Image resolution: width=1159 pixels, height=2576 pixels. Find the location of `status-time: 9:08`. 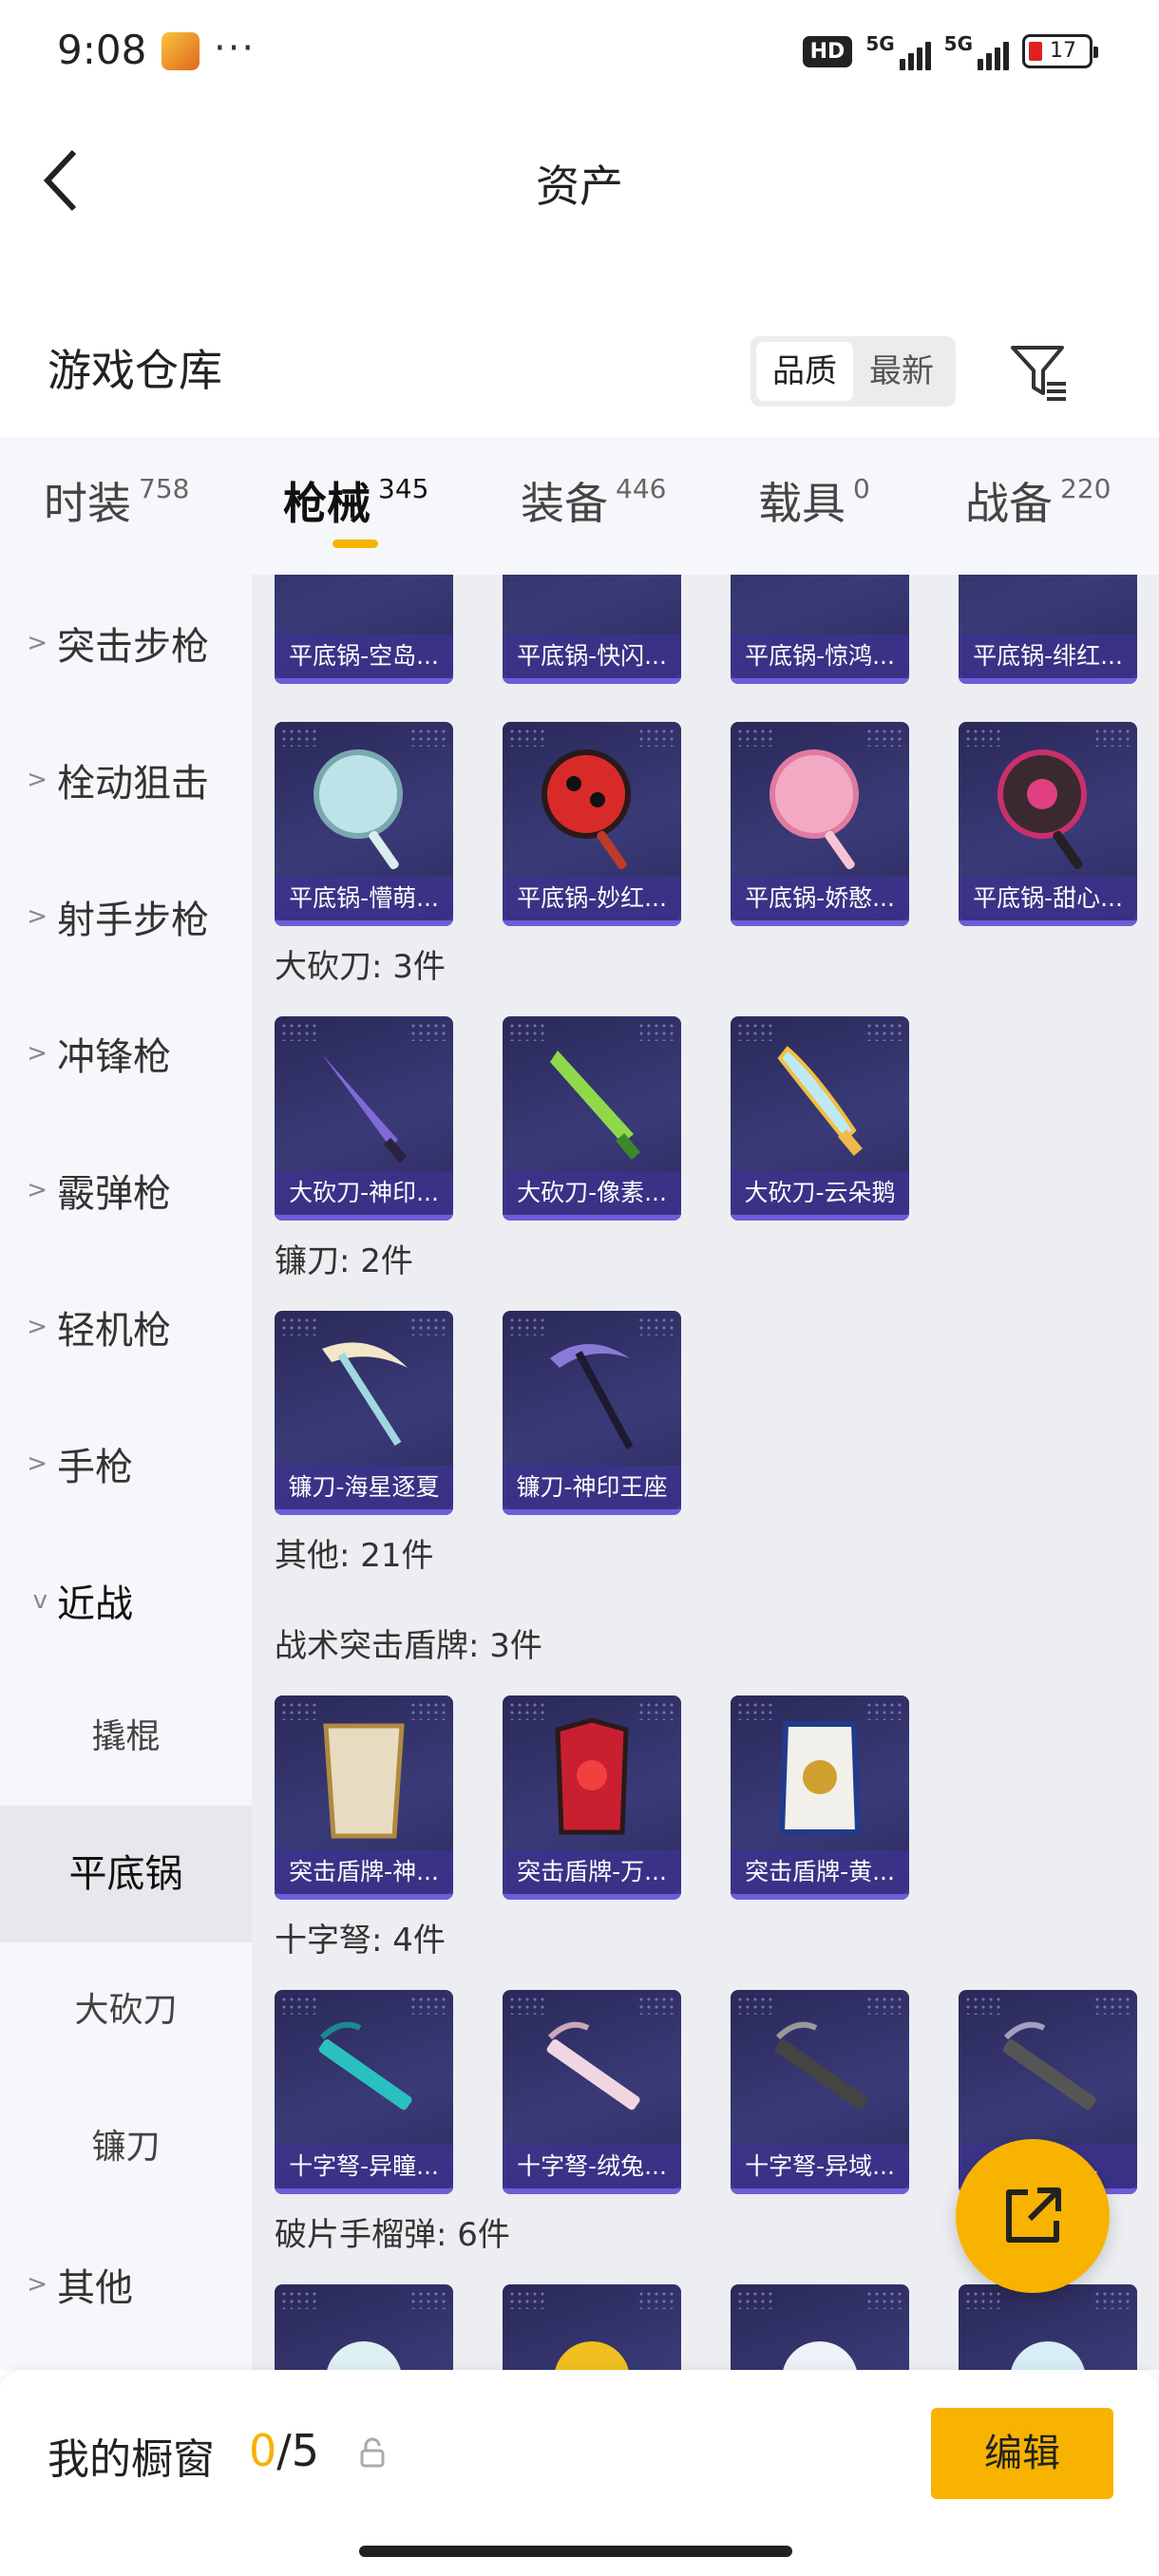

status-time: 9:08 is located at coordinates (102, 50).